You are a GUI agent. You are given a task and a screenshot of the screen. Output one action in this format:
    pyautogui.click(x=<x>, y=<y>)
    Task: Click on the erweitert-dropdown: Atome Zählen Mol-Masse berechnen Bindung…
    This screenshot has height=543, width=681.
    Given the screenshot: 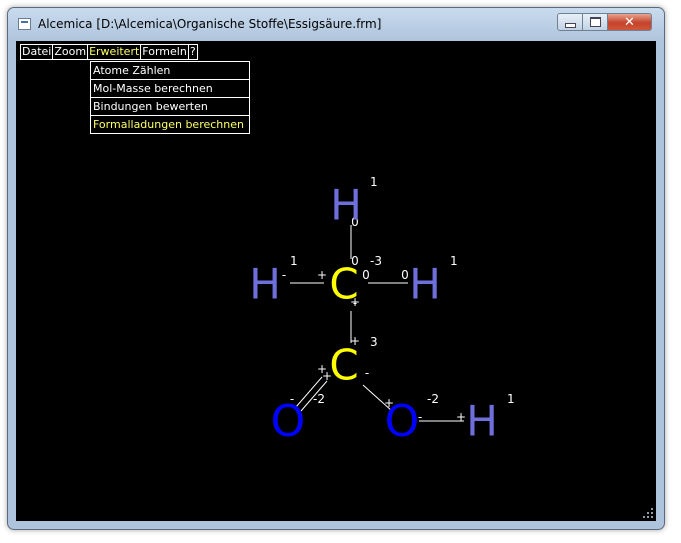 What is the action you would take?
    pyautogui.click(x=170, y=97)
    